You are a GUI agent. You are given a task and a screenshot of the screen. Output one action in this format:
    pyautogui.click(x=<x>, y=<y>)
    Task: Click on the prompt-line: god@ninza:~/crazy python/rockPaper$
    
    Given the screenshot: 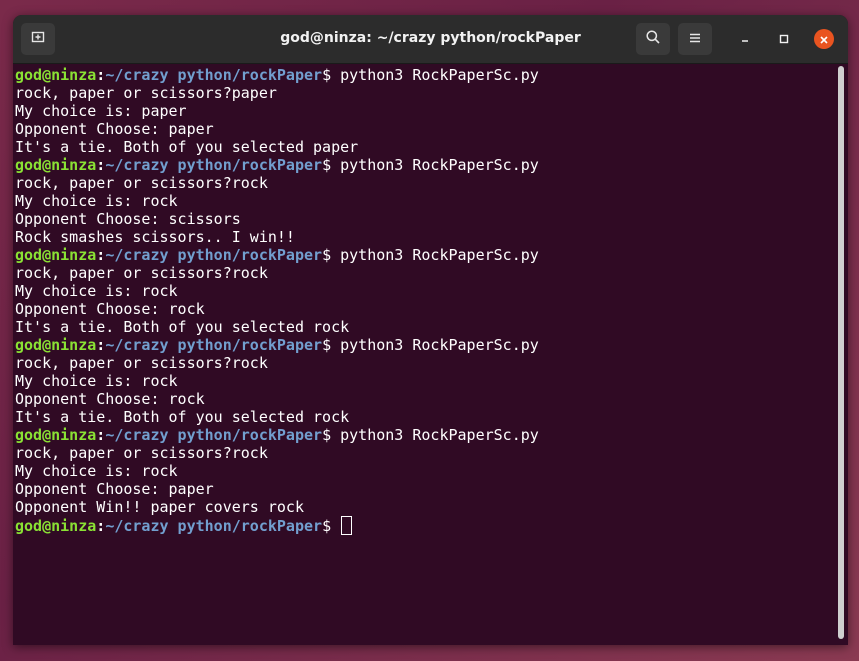 What is the action you would take?
    pyautogui.click(x=277, y=525)
    